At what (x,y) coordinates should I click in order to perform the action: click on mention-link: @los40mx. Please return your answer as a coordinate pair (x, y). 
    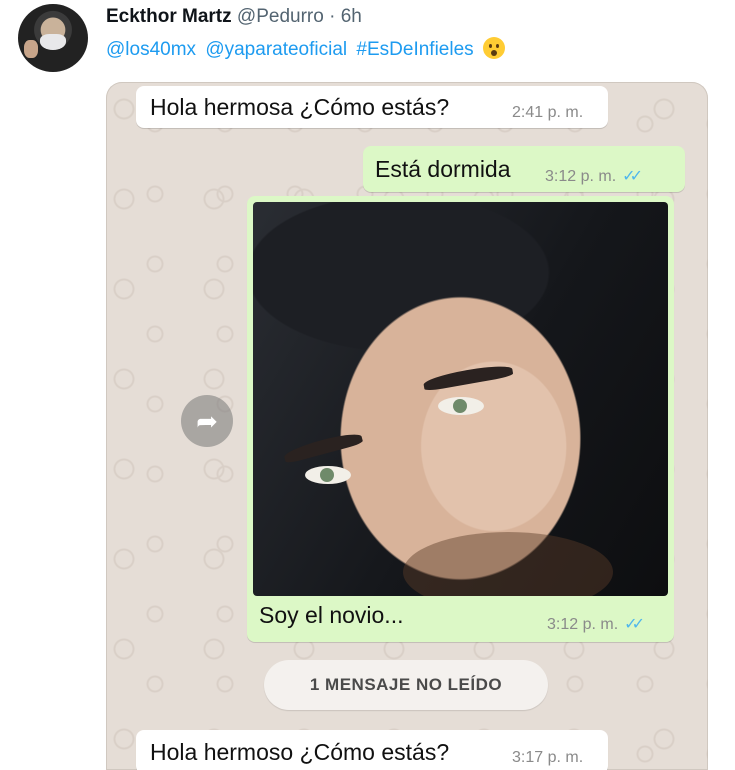
    Looking at the image, I should click on (151, 49).